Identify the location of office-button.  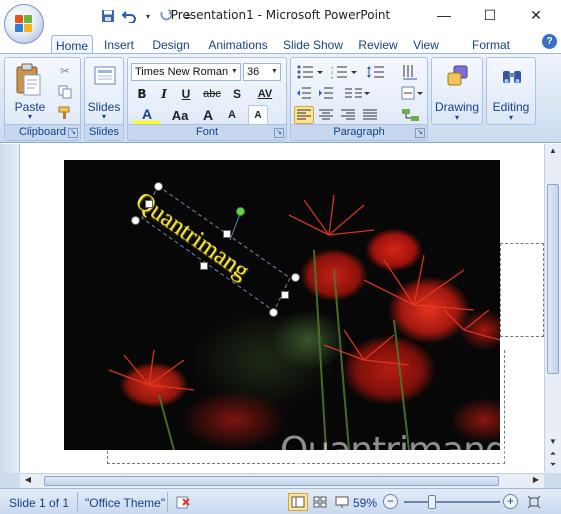
(24, 24).